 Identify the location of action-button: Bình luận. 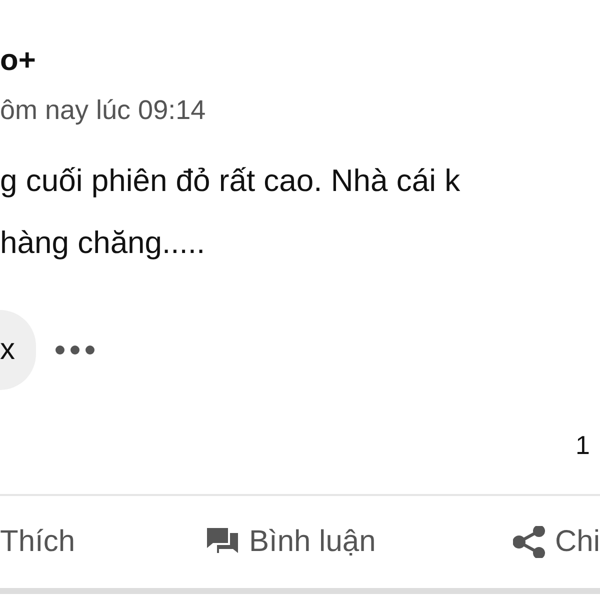
(312, 542).